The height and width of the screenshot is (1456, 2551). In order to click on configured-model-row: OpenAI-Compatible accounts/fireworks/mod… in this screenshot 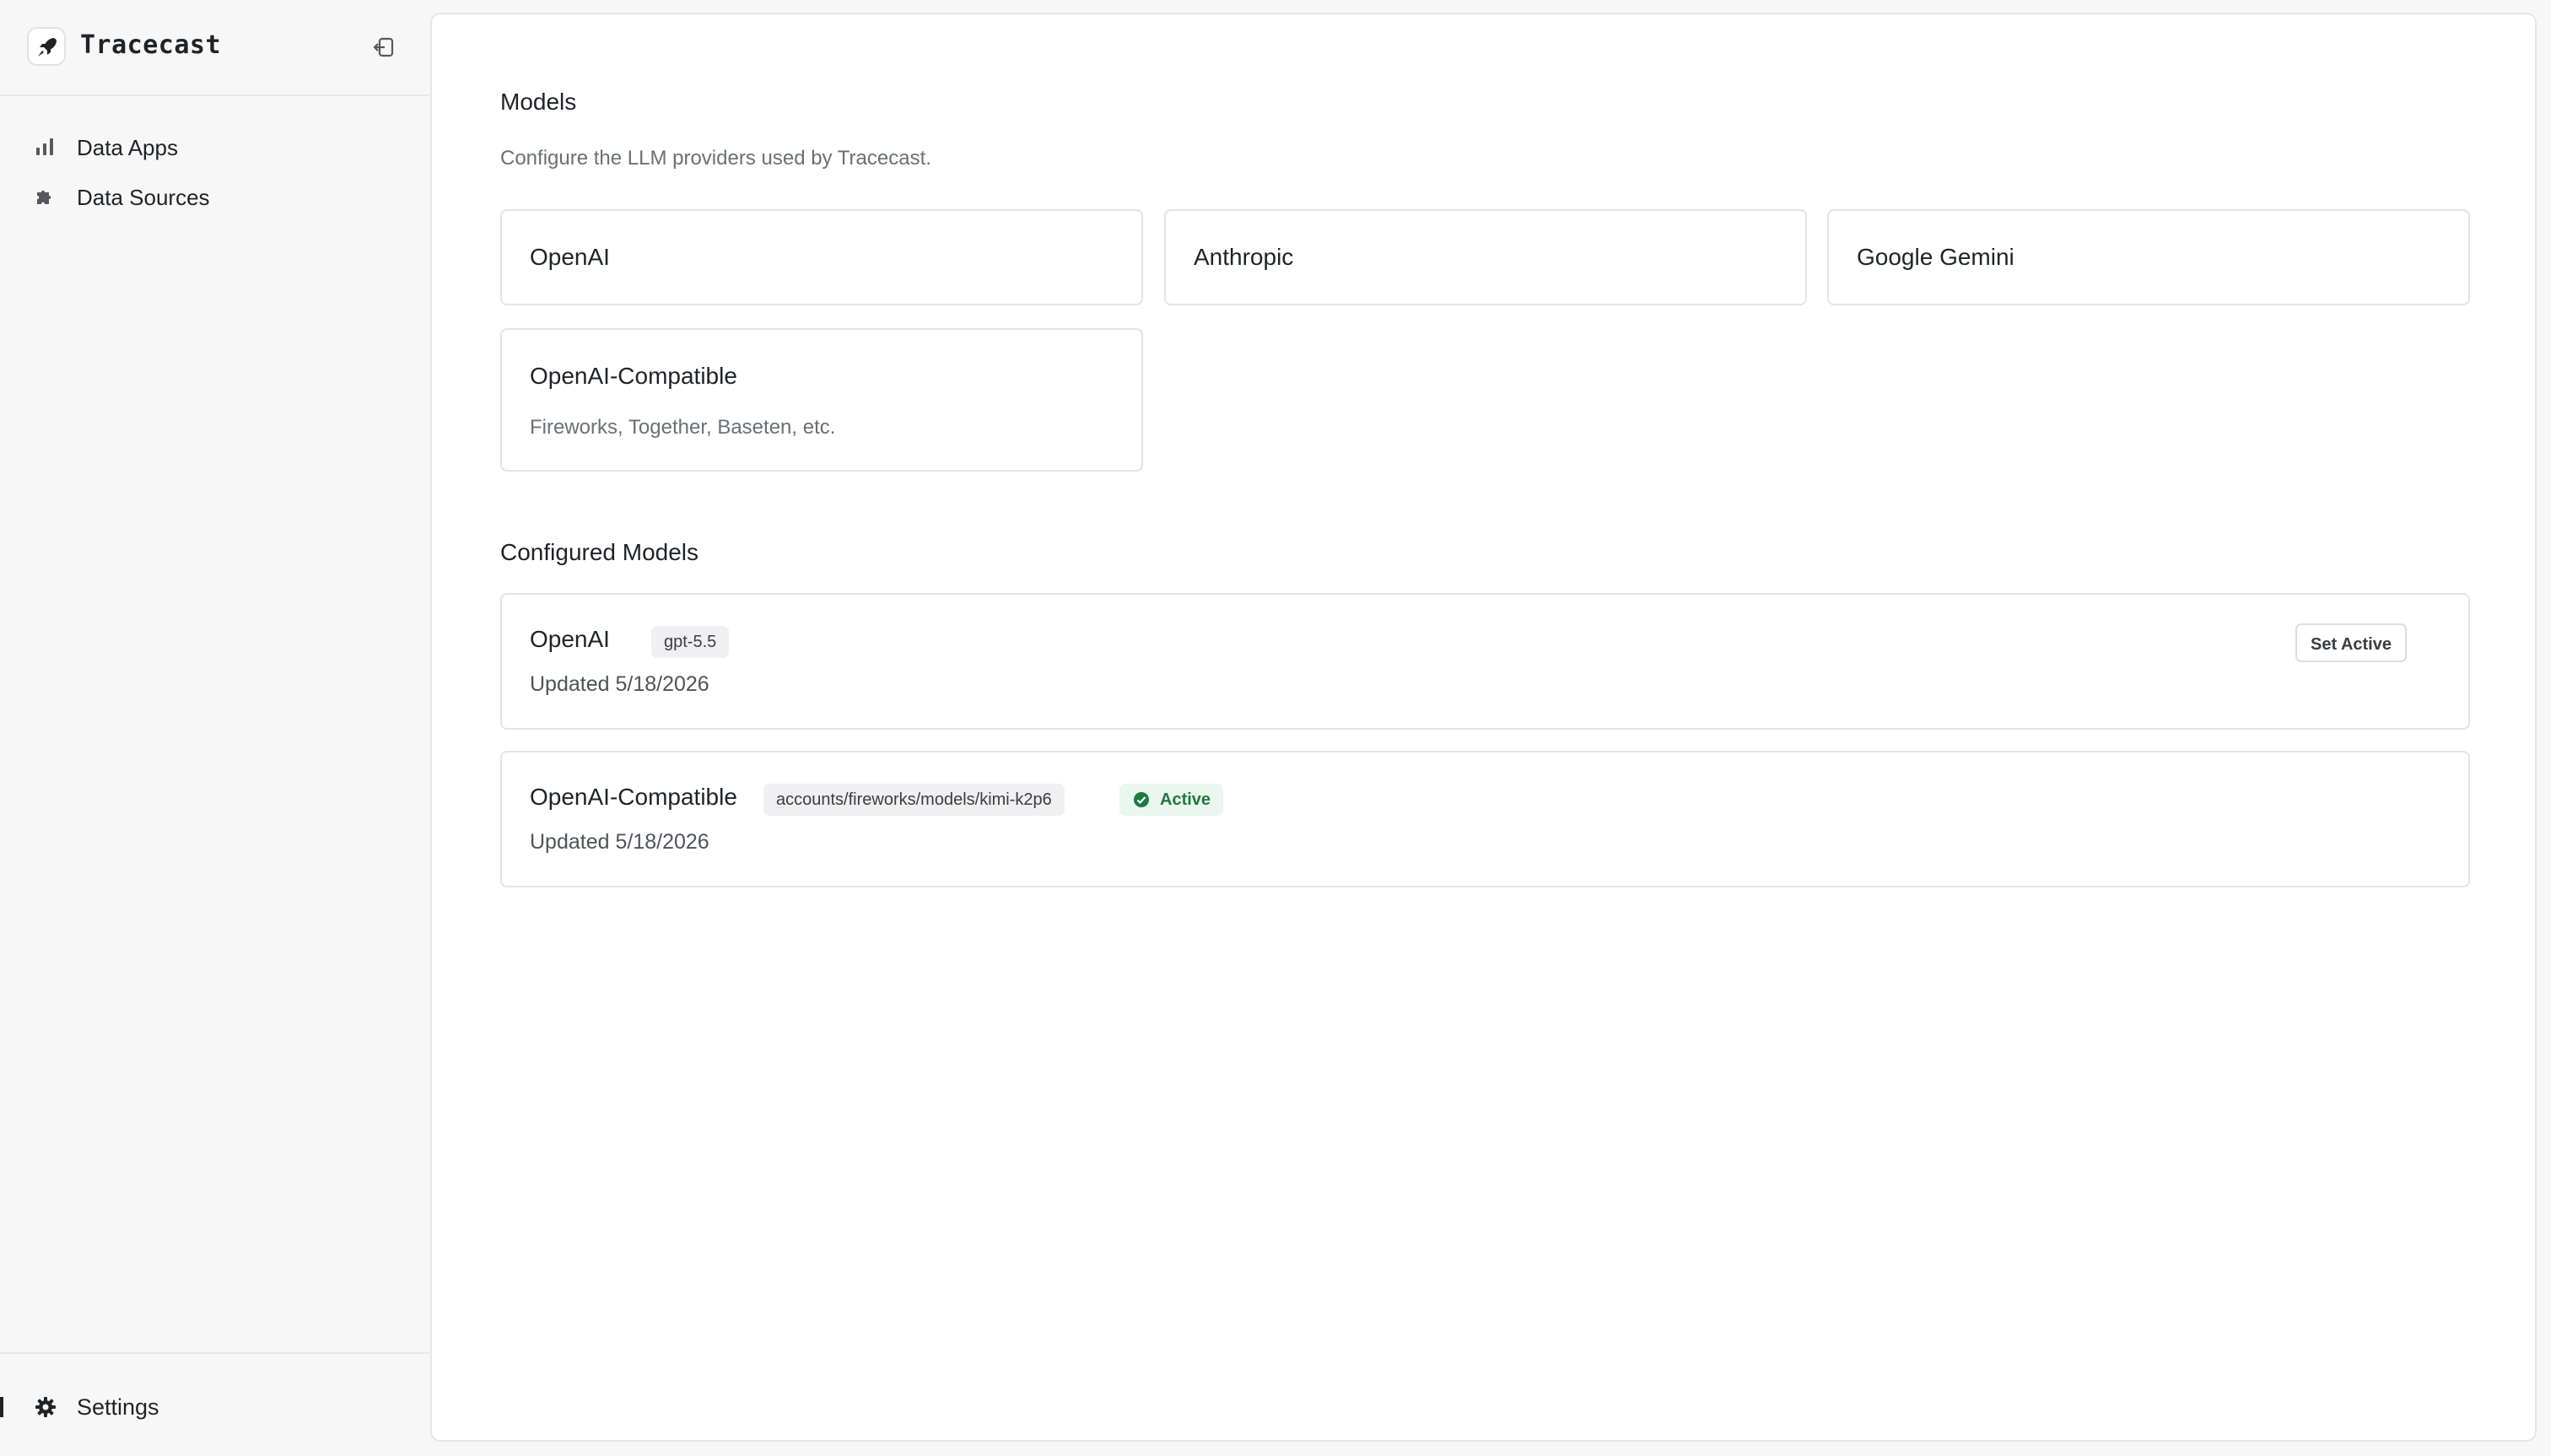, I will do `click(1485, 819)`.